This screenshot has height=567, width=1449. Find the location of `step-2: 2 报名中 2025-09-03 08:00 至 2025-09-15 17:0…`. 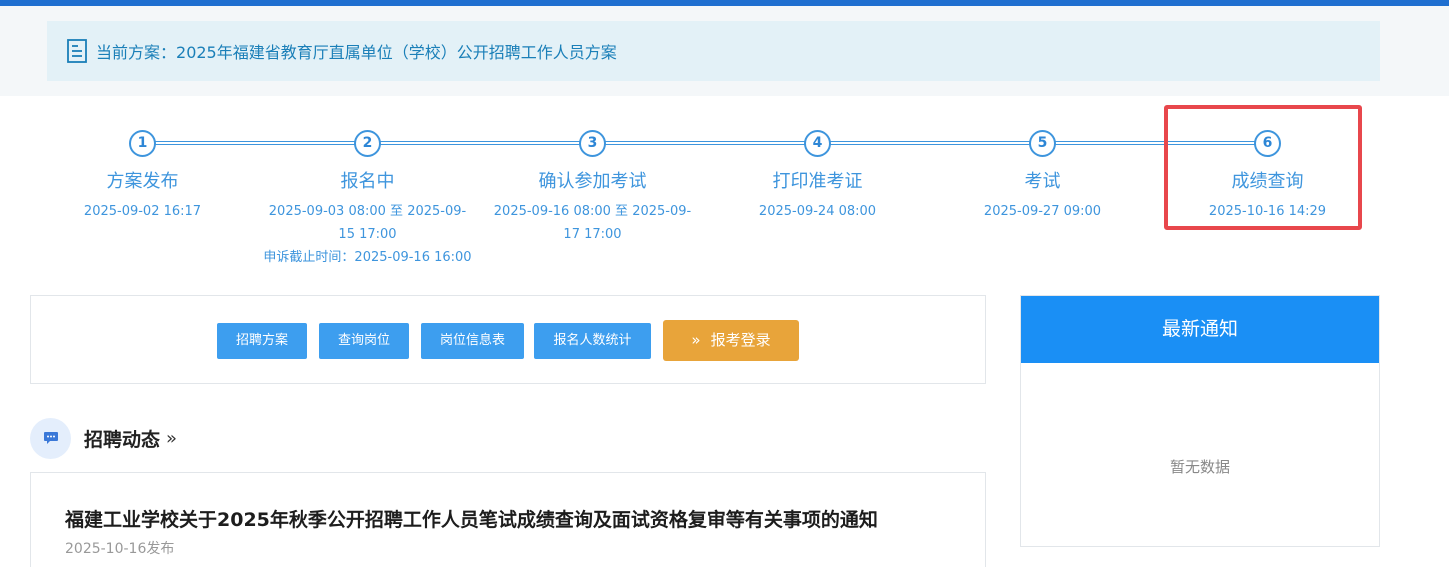

step-2: 2 报名中 2025-09-03 08:00 至 2025-09-15 17:0… is located at coordinates (367, 199).